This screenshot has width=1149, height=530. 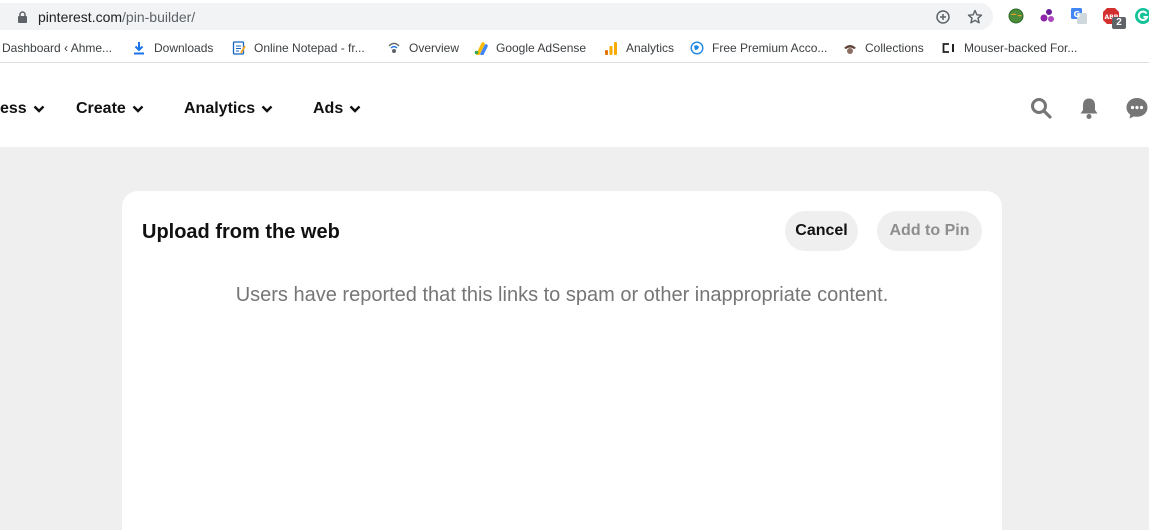 I want to click on nav-analytics: Analytics, so click(x=228, y=109).